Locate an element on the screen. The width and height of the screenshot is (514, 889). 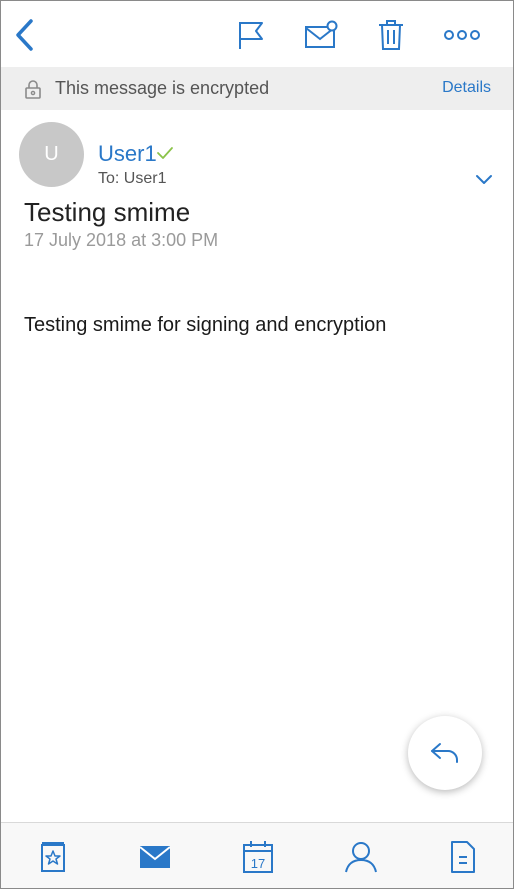
avatar: U is located at coordinates (51, 154).